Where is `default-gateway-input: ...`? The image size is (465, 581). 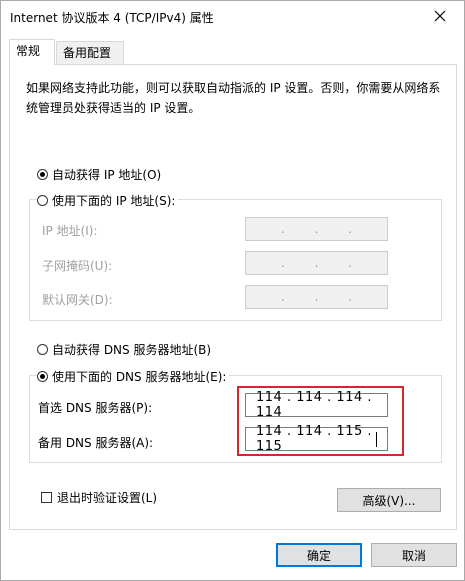
default-gateway-input: ... is located at coordinates (316, 297).